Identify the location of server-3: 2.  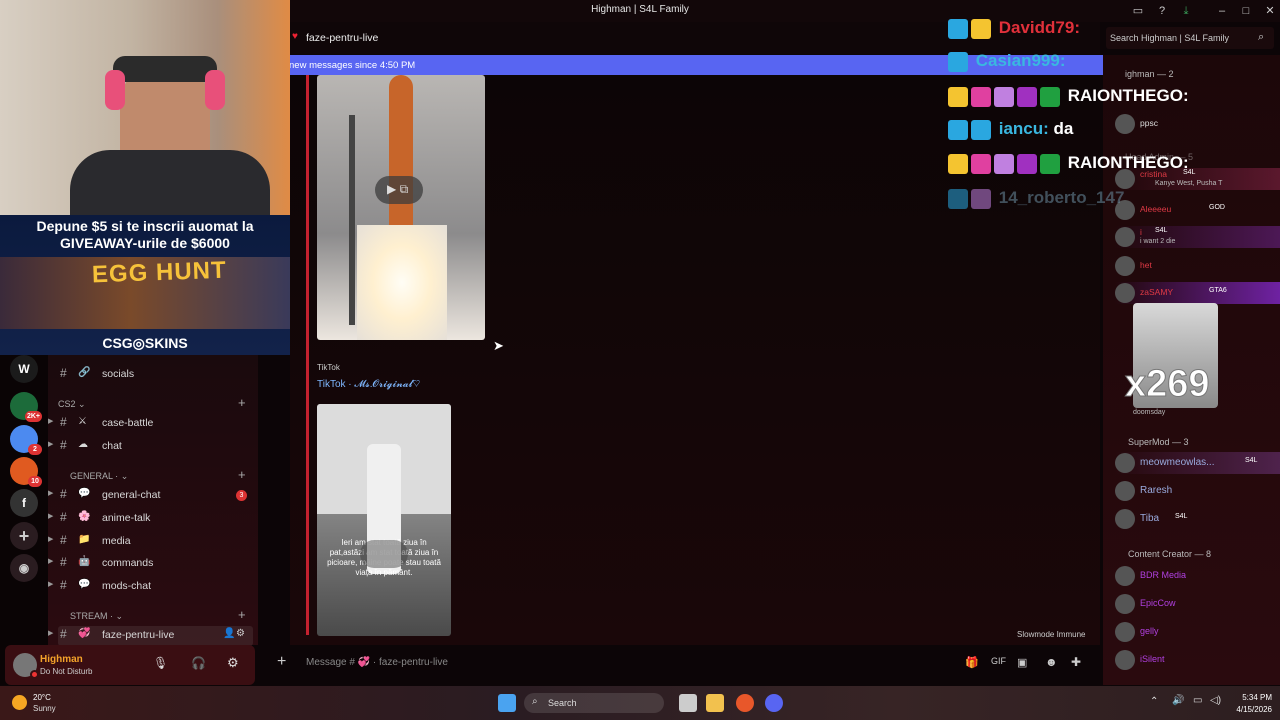
(26, 440).